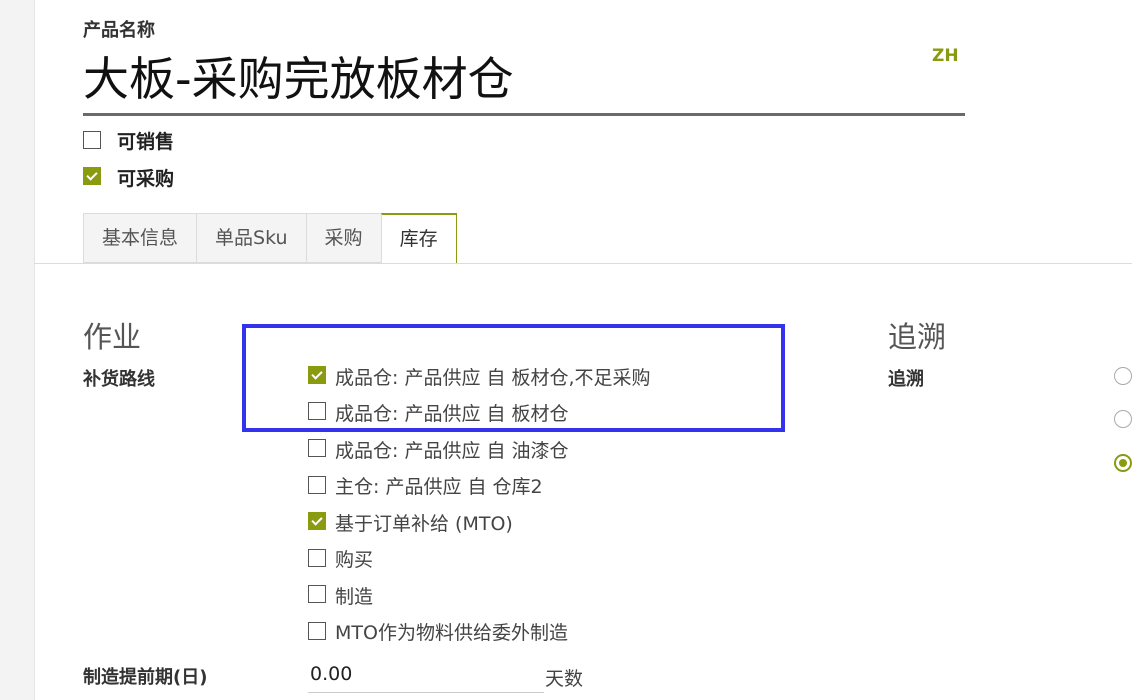 Image resolution: width=1132 pixels, height=700 pixels. I want to click on tab-sku: 单品Sku, so click(251, 238).